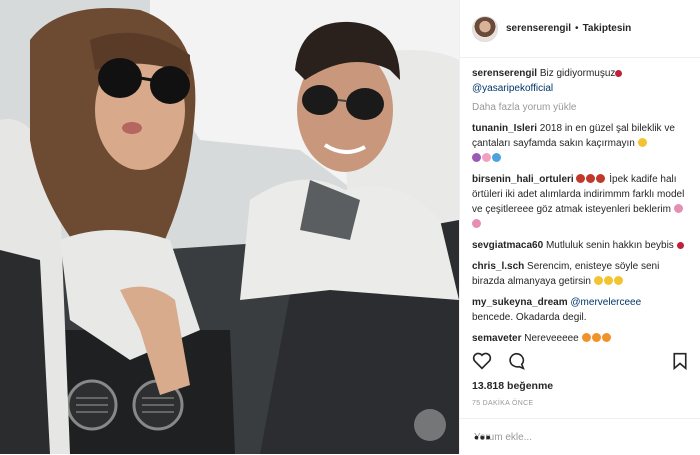 The height and width of the screenshot is (455, 700). Describe the element at coordinates (496, 157) in the screenshot. I see `blue-heart-icon` at that location.